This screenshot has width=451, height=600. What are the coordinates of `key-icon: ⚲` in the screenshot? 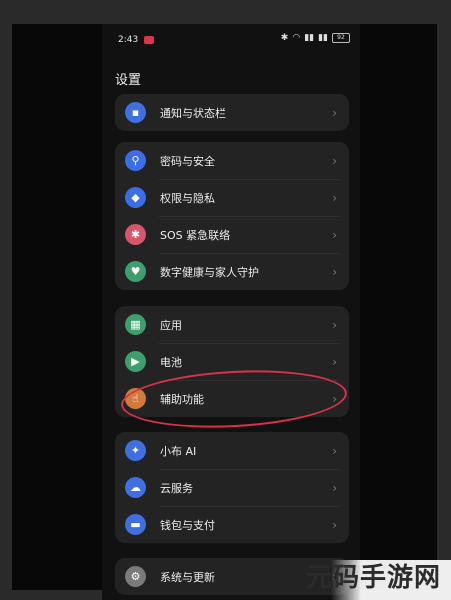 It's located at (135, 160).